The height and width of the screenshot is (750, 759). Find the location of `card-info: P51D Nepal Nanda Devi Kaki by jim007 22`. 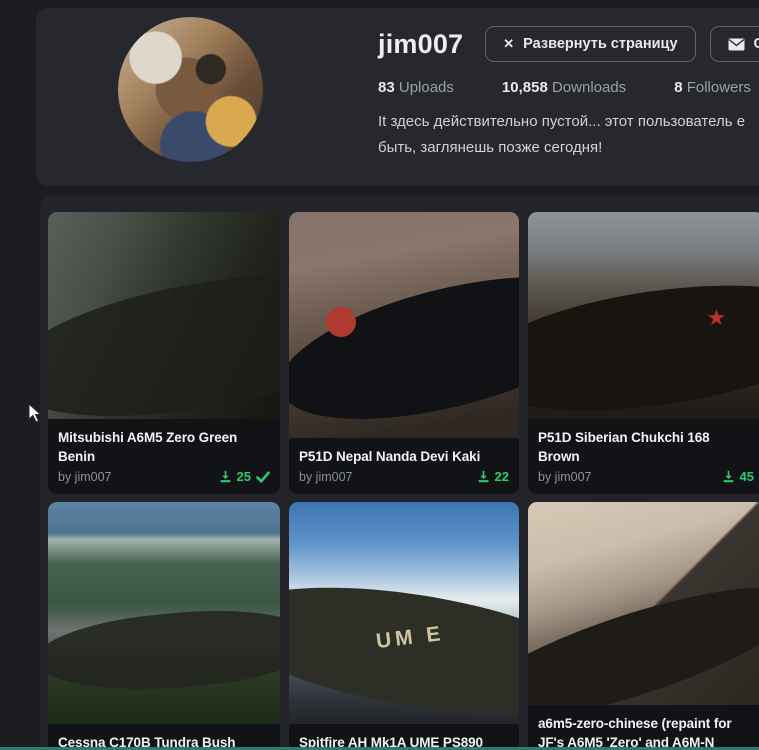

card-info: P51D Nepal Nanda Devi Kaki by jim007 22 is located at coordinates (404, 466).